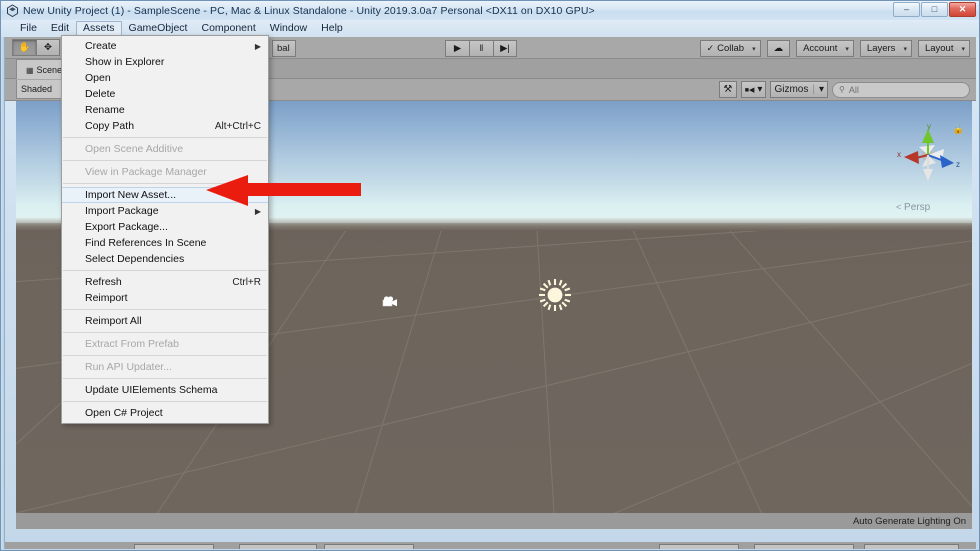  I want to click on menu-item-help: Help, so click(332, 28).